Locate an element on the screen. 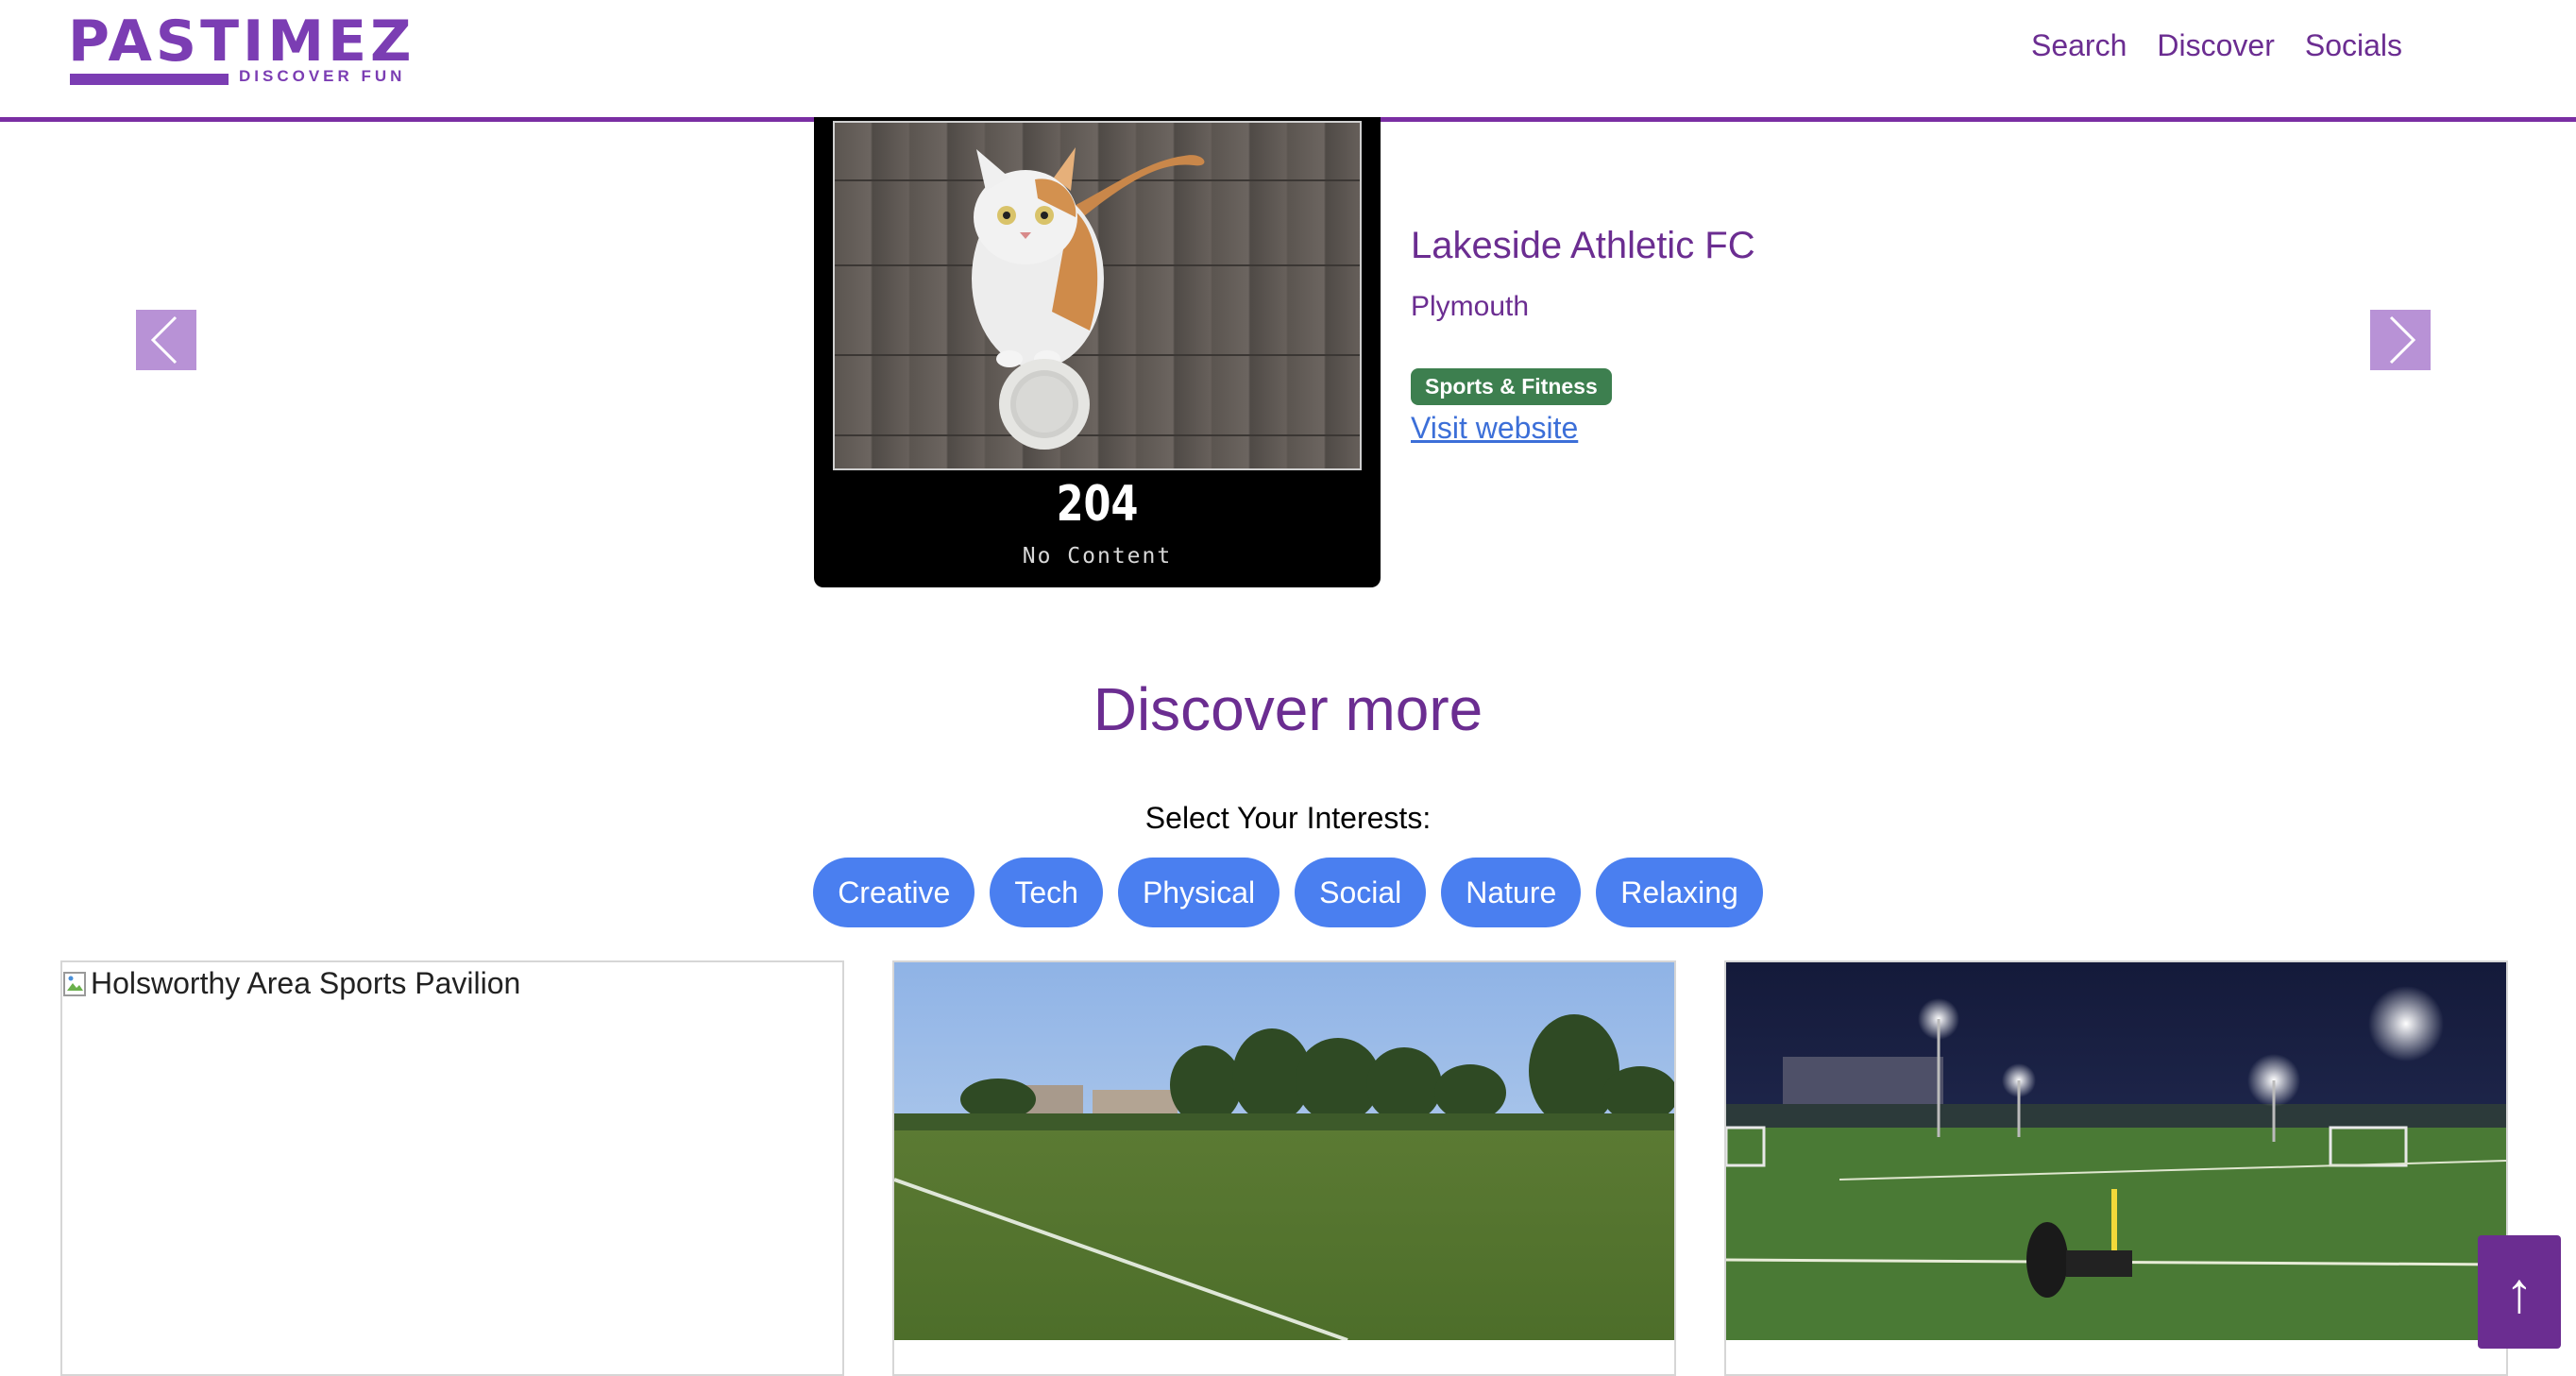 The image size is (2576, 1376). interest-chip-relaxing: Relaxing is located at coordinates (1679, 892).